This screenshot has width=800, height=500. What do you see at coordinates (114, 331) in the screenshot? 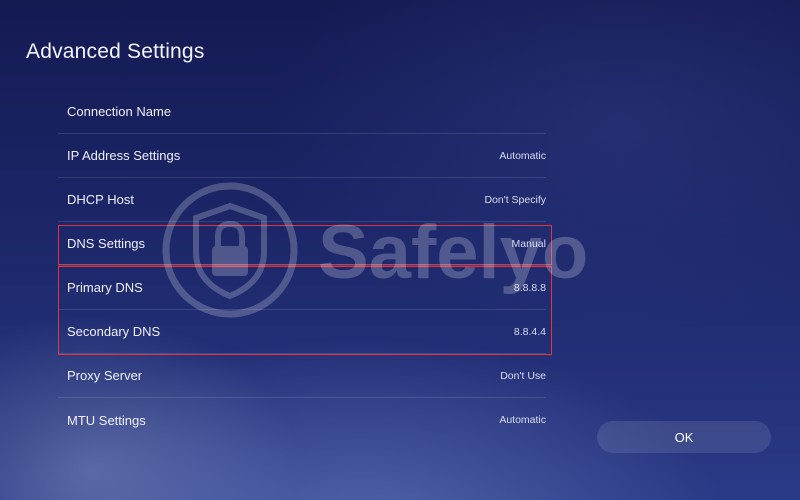
I see `setting-label: Secondary DNS` at bounding box center [114, 331].